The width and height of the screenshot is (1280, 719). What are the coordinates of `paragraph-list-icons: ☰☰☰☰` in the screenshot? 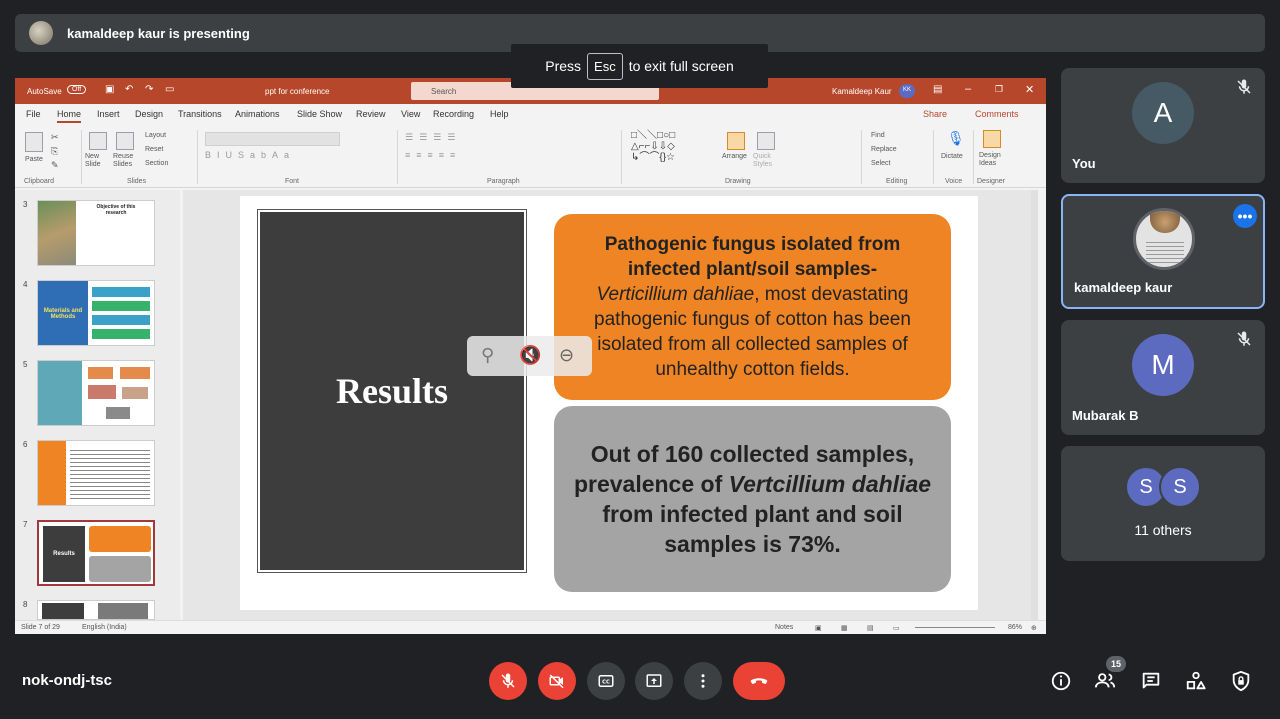 It's located at (433, 137).